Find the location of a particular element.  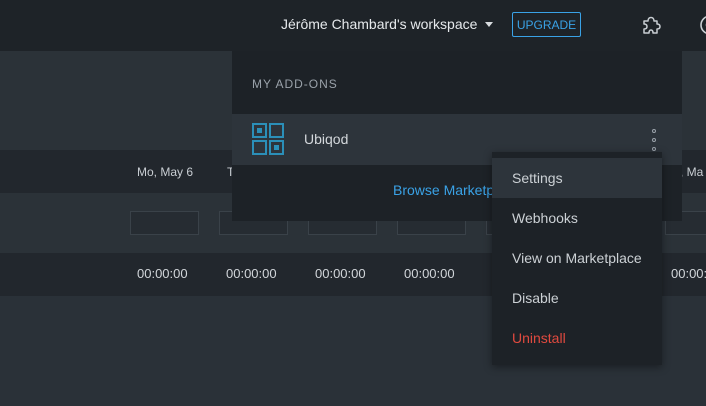

menu-item-settings: Settings is located at coordinates (577, 178).